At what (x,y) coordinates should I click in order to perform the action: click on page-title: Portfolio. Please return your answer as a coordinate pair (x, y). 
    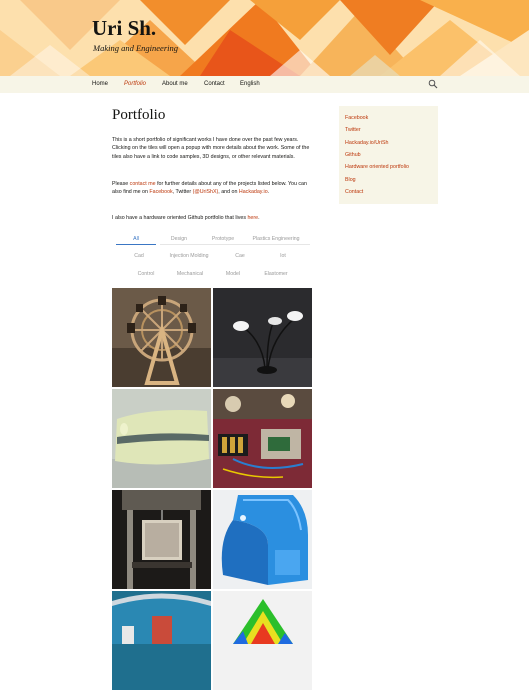
    Looking at the image, I should click on (139, 115).